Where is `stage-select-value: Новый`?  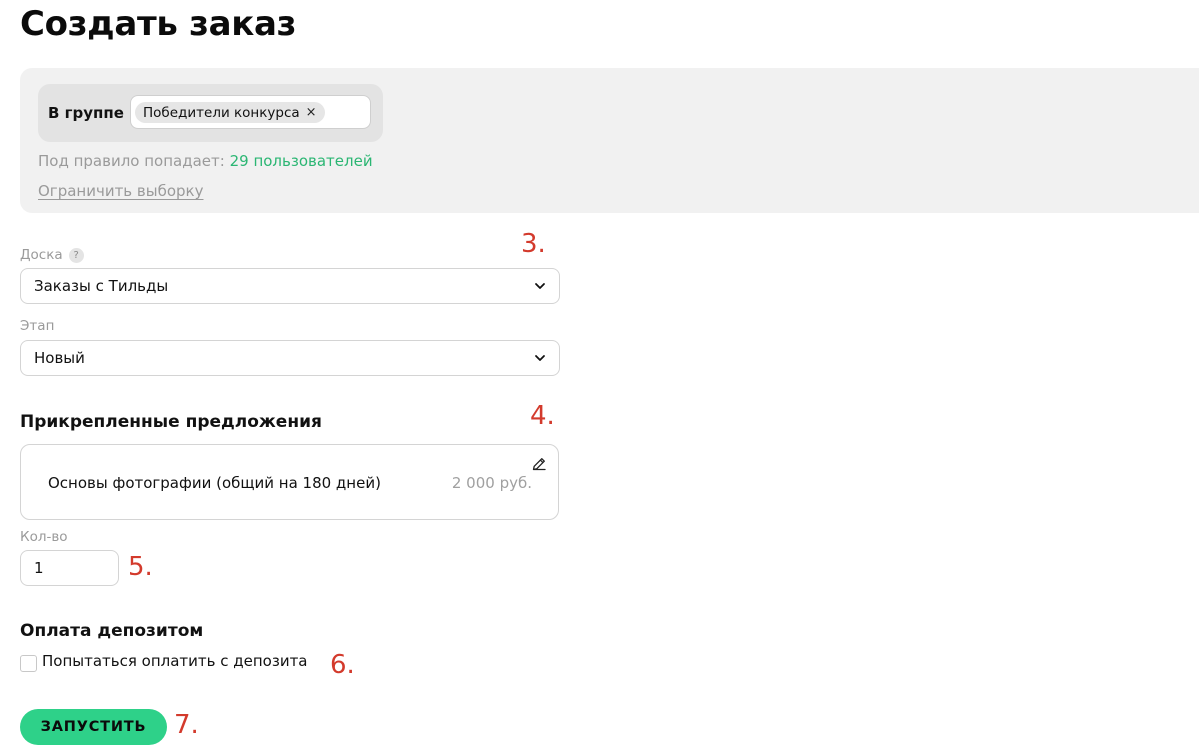
stage-select-value: Новый is located at coordinates (59, 358).